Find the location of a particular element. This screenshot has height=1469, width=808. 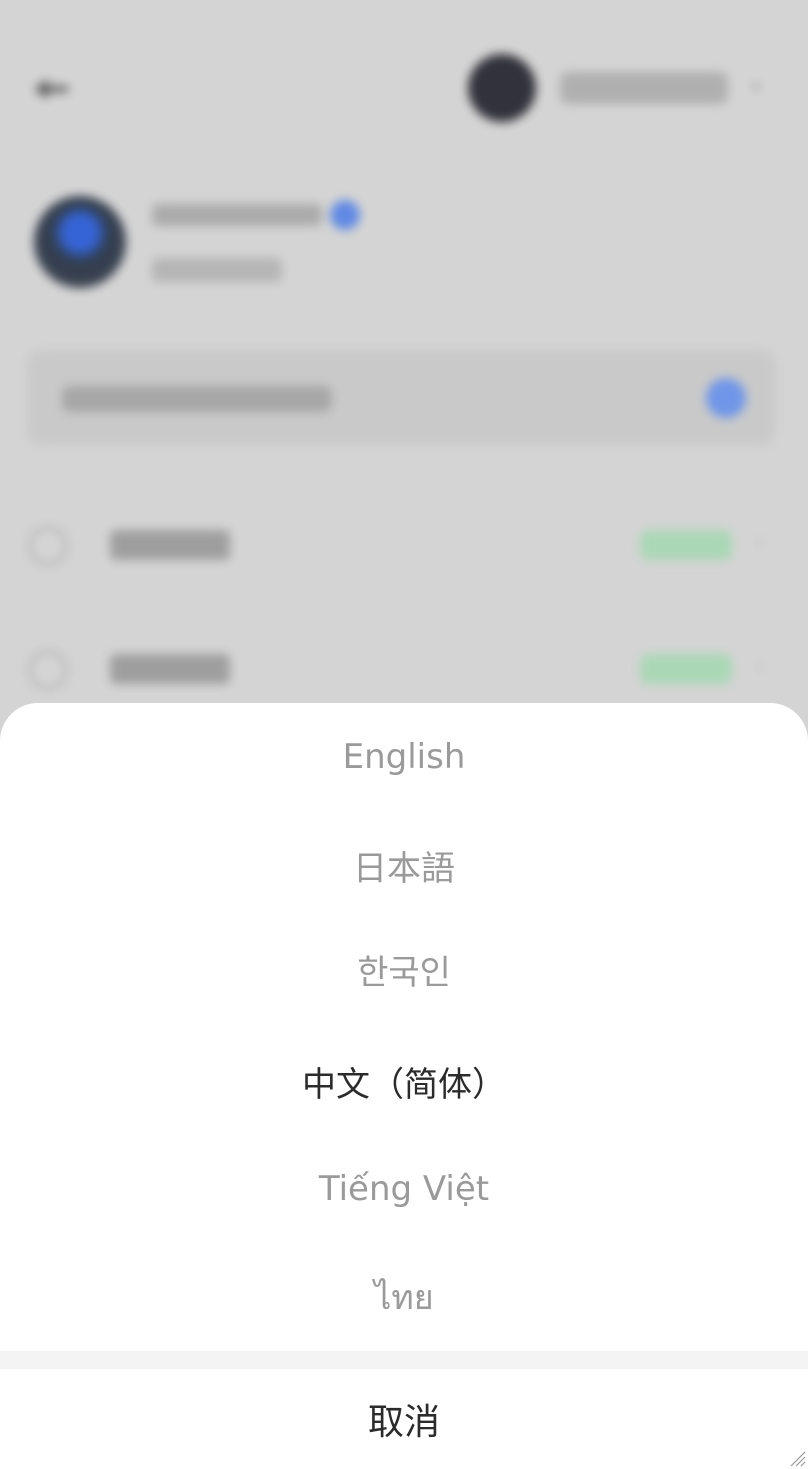

profile-name-placeholder is located at coordinates (237, 215).